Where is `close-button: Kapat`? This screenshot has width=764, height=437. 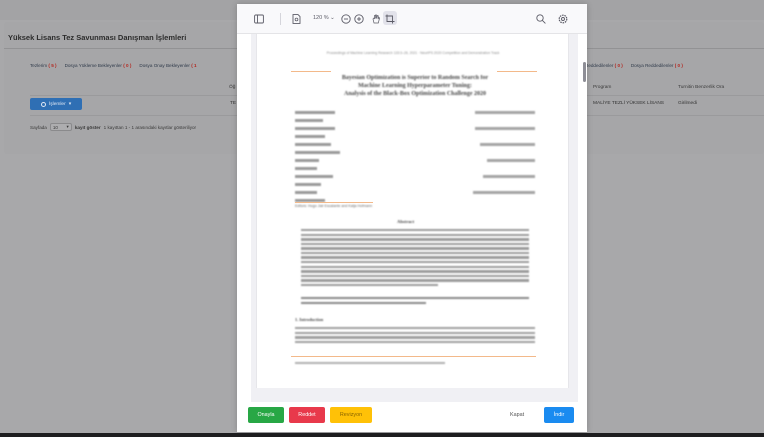 close-button: Kapat is located at coordinates (517, 415).